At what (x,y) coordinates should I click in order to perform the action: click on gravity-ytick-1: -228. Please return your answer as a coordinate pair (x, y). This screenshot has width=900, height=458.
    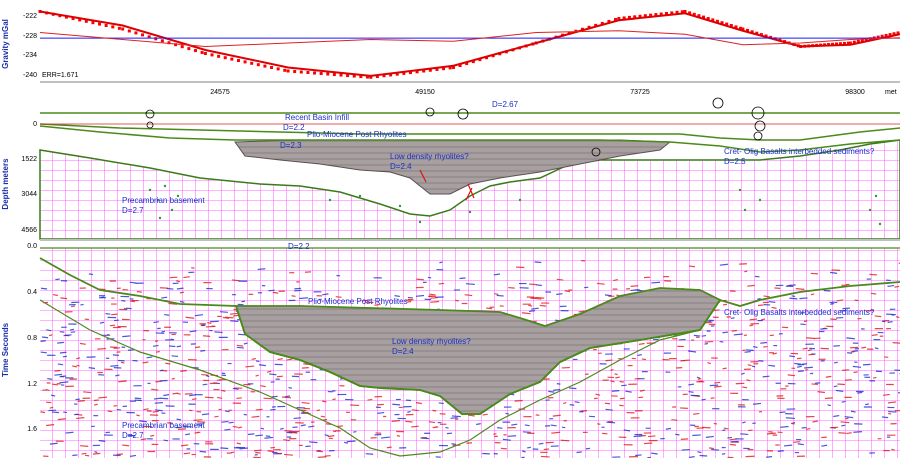
    Looking at the image, I should click on (30, 36).